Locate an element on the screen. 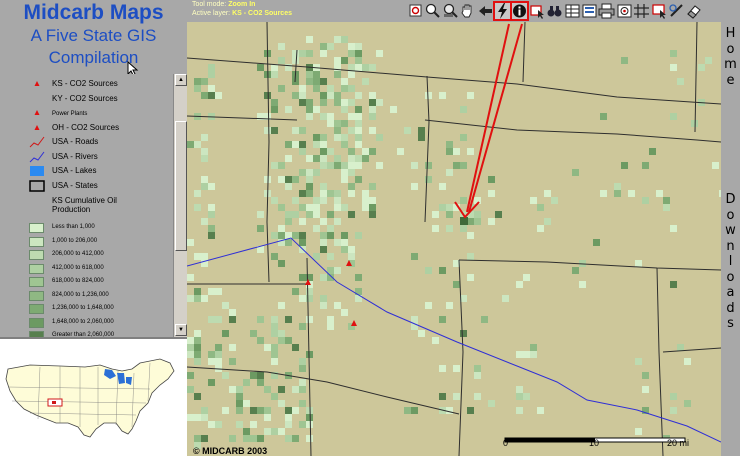 This screenshot has width=740, height=456. layers-tool-button is located at coordinates (589, 11).